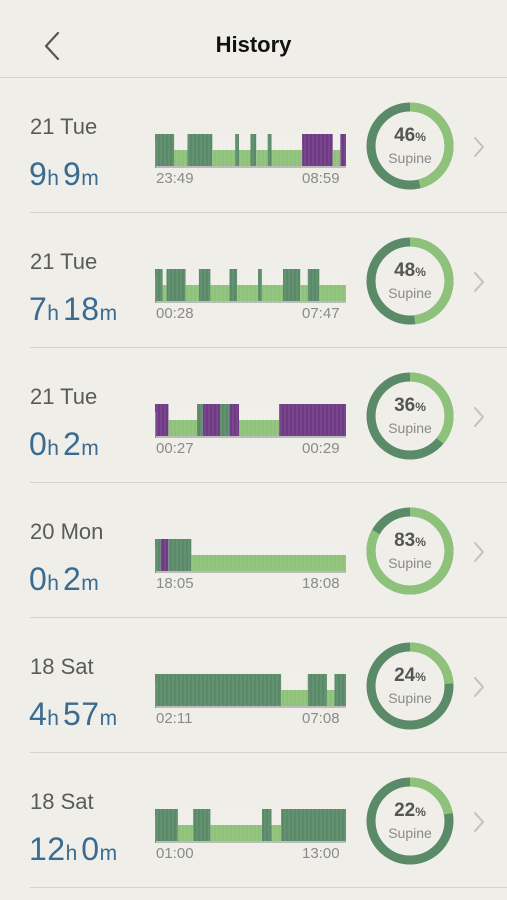 The width and height of the screenshot is (507, 900). Describe the element at coordinates (405, 270) in the screenshot. I see `percent-value: 48` at that location.